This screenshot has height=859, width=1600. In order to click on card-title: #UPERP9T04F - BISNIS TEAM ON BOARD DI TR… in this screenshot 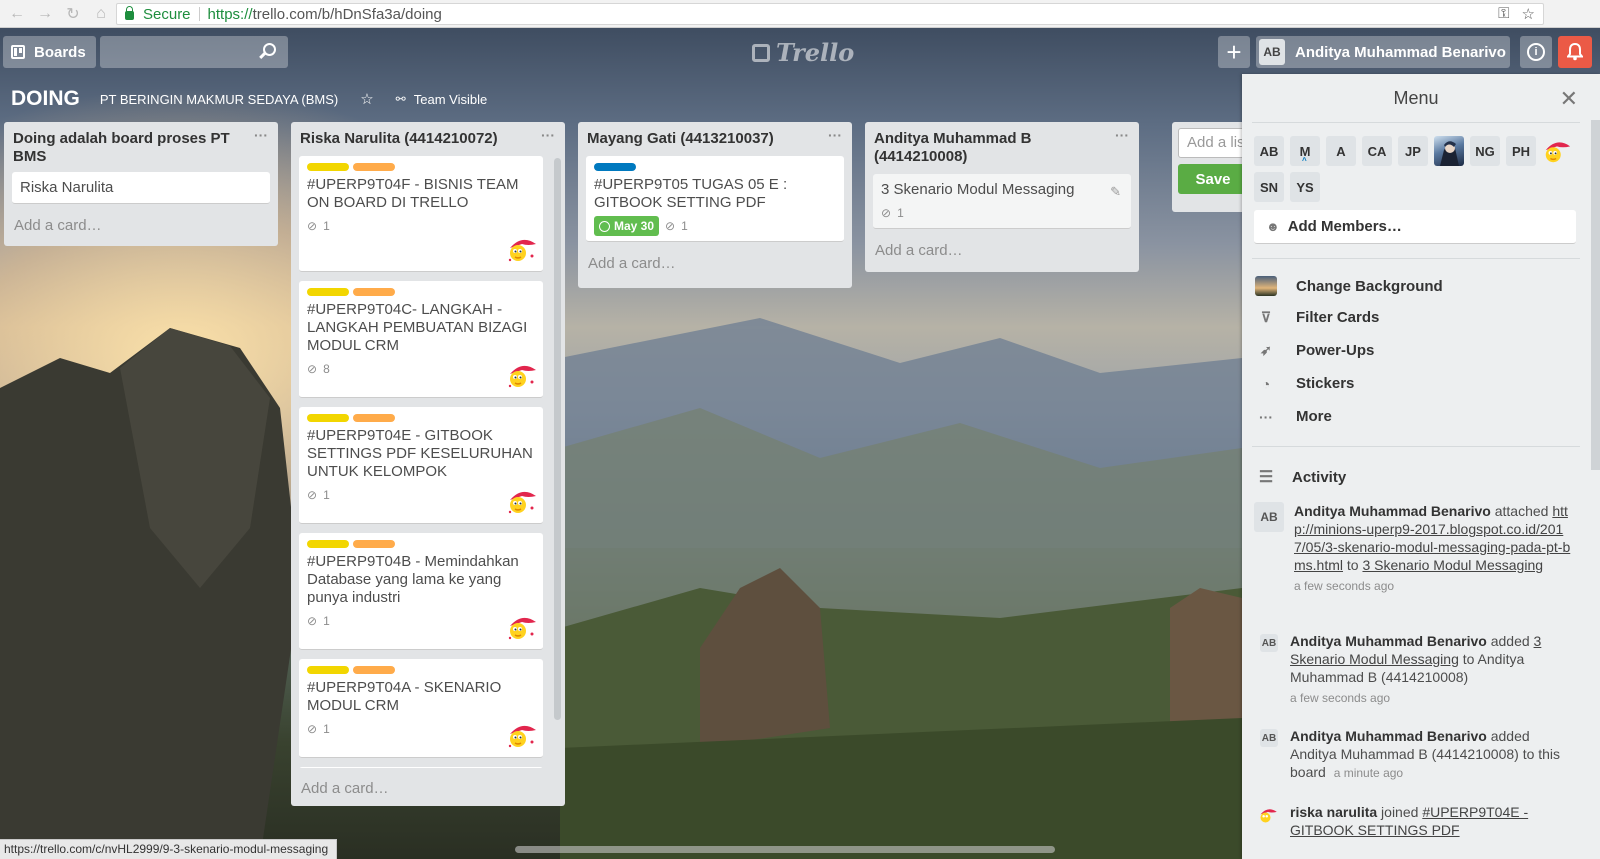, I will do `click(413, 193)`.